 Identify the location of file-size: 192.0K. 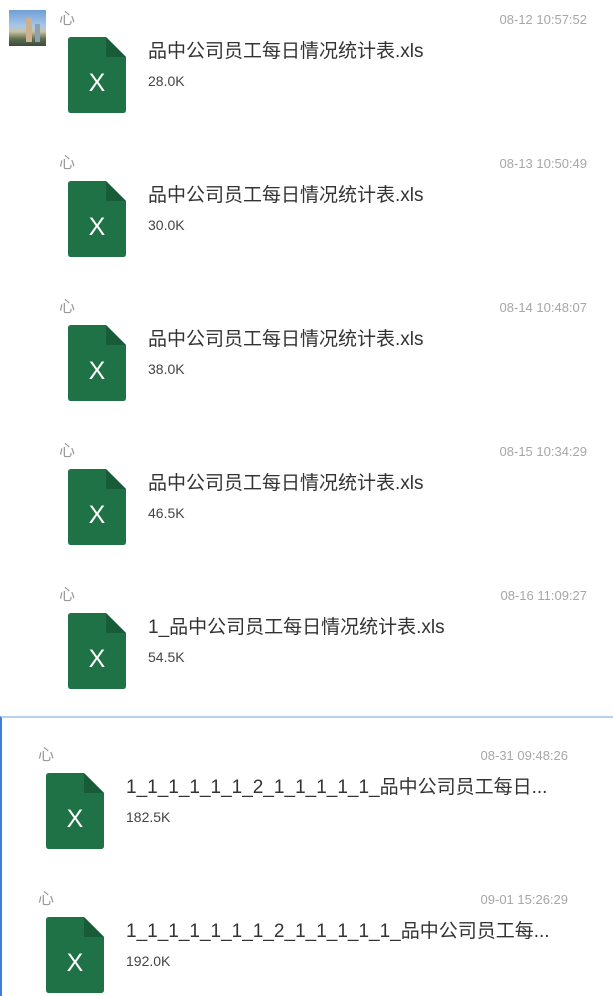
(148, 961).